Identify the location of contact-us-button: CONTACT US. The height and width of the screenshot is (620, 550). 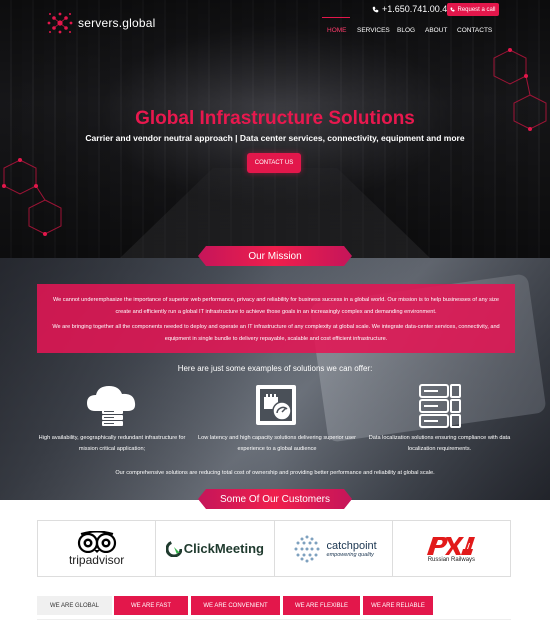
(274, 163).